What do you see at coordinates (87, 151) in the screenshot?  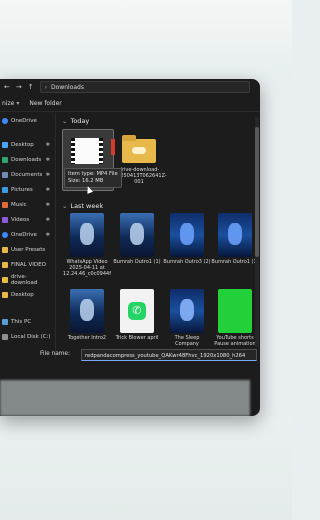 I see `video-file-icon` at bounding box center [87, 151].